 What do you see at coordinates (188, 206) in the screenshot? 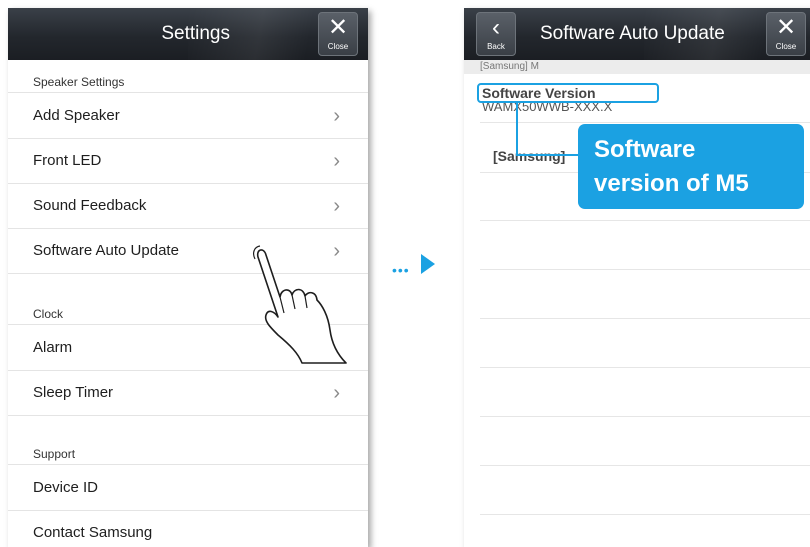
I see `menu-item-sound-feedback: Sound Feedback ›` at bounding box center [188, 206].